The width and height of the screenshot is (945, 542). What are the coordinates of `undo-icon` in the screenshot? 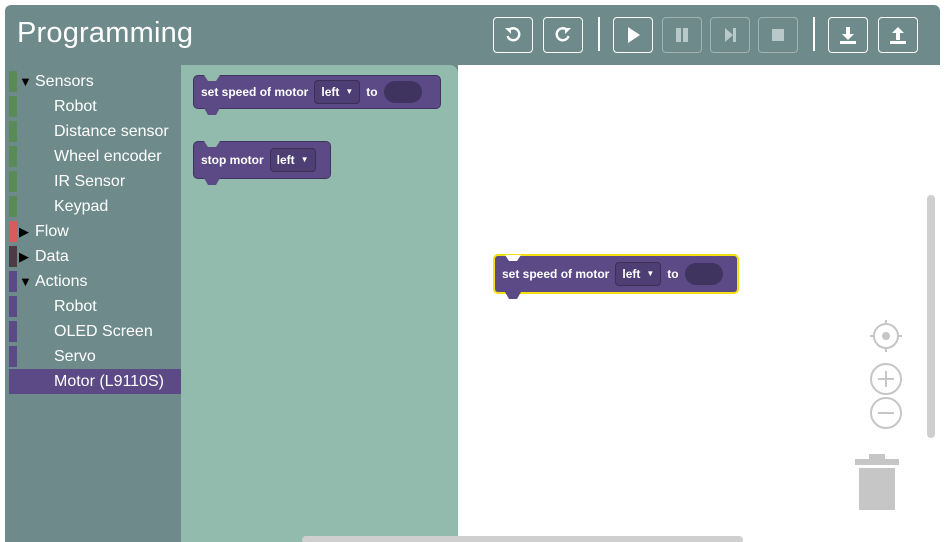 It's located at (513, 34).